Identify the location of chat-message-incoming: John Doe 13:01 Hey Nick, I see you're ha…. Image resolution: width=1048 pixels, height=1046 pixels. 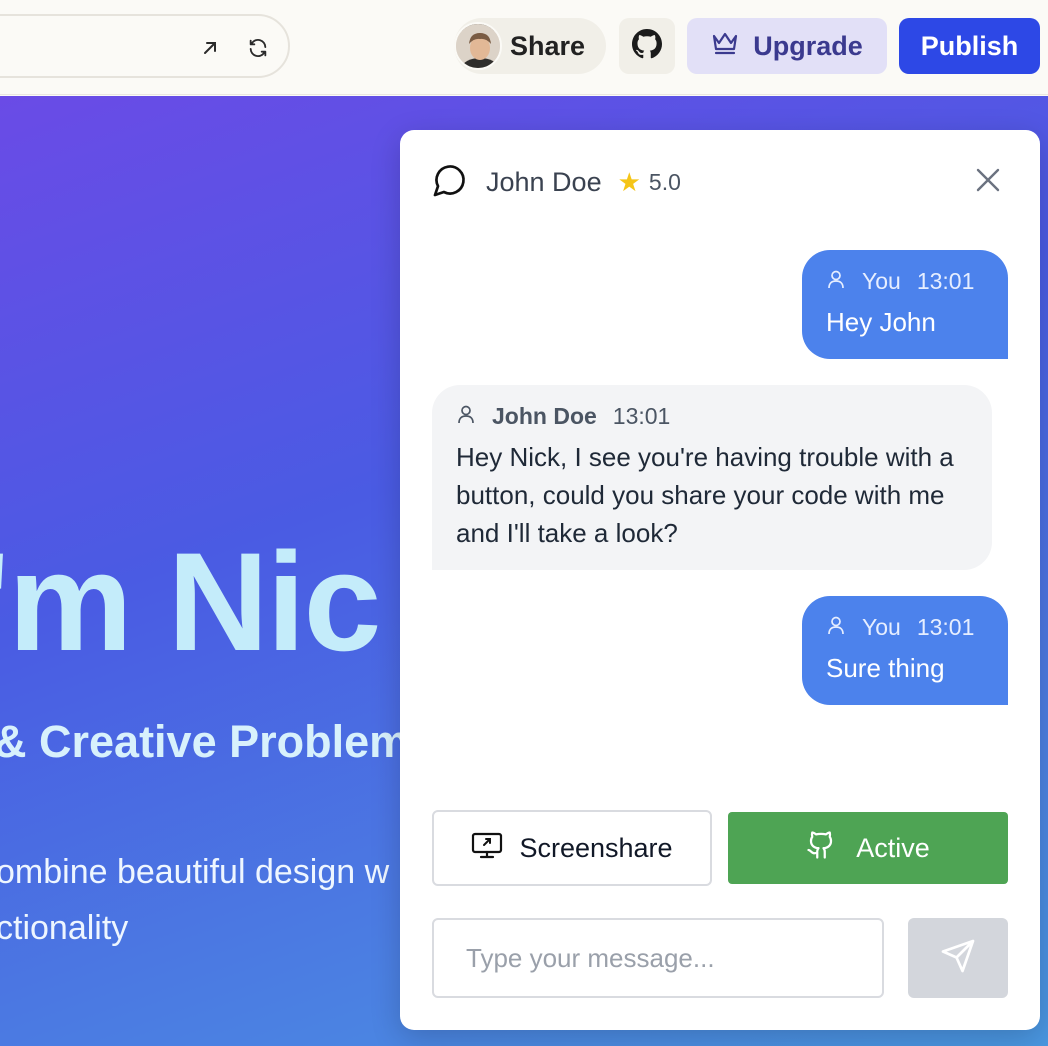
(712, 477).